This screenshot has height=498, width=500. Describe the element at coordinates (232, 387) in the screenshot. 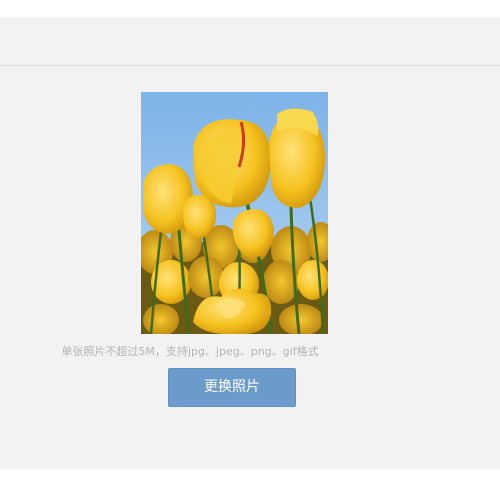

I see `change-photo-button: 更换照片` at that location.